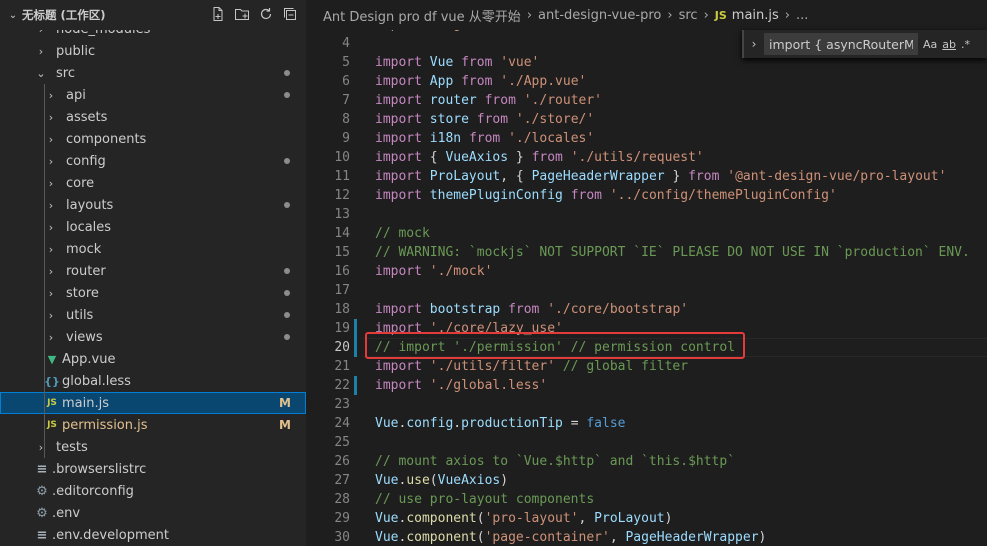  I want to click on js-file-icon: JS, so click(52, 425).